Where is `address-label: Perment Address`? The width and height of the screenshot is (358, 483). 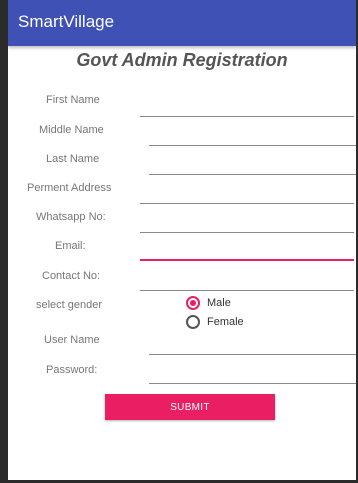
address-label: Perment Address is located at coordinates (69, 188).